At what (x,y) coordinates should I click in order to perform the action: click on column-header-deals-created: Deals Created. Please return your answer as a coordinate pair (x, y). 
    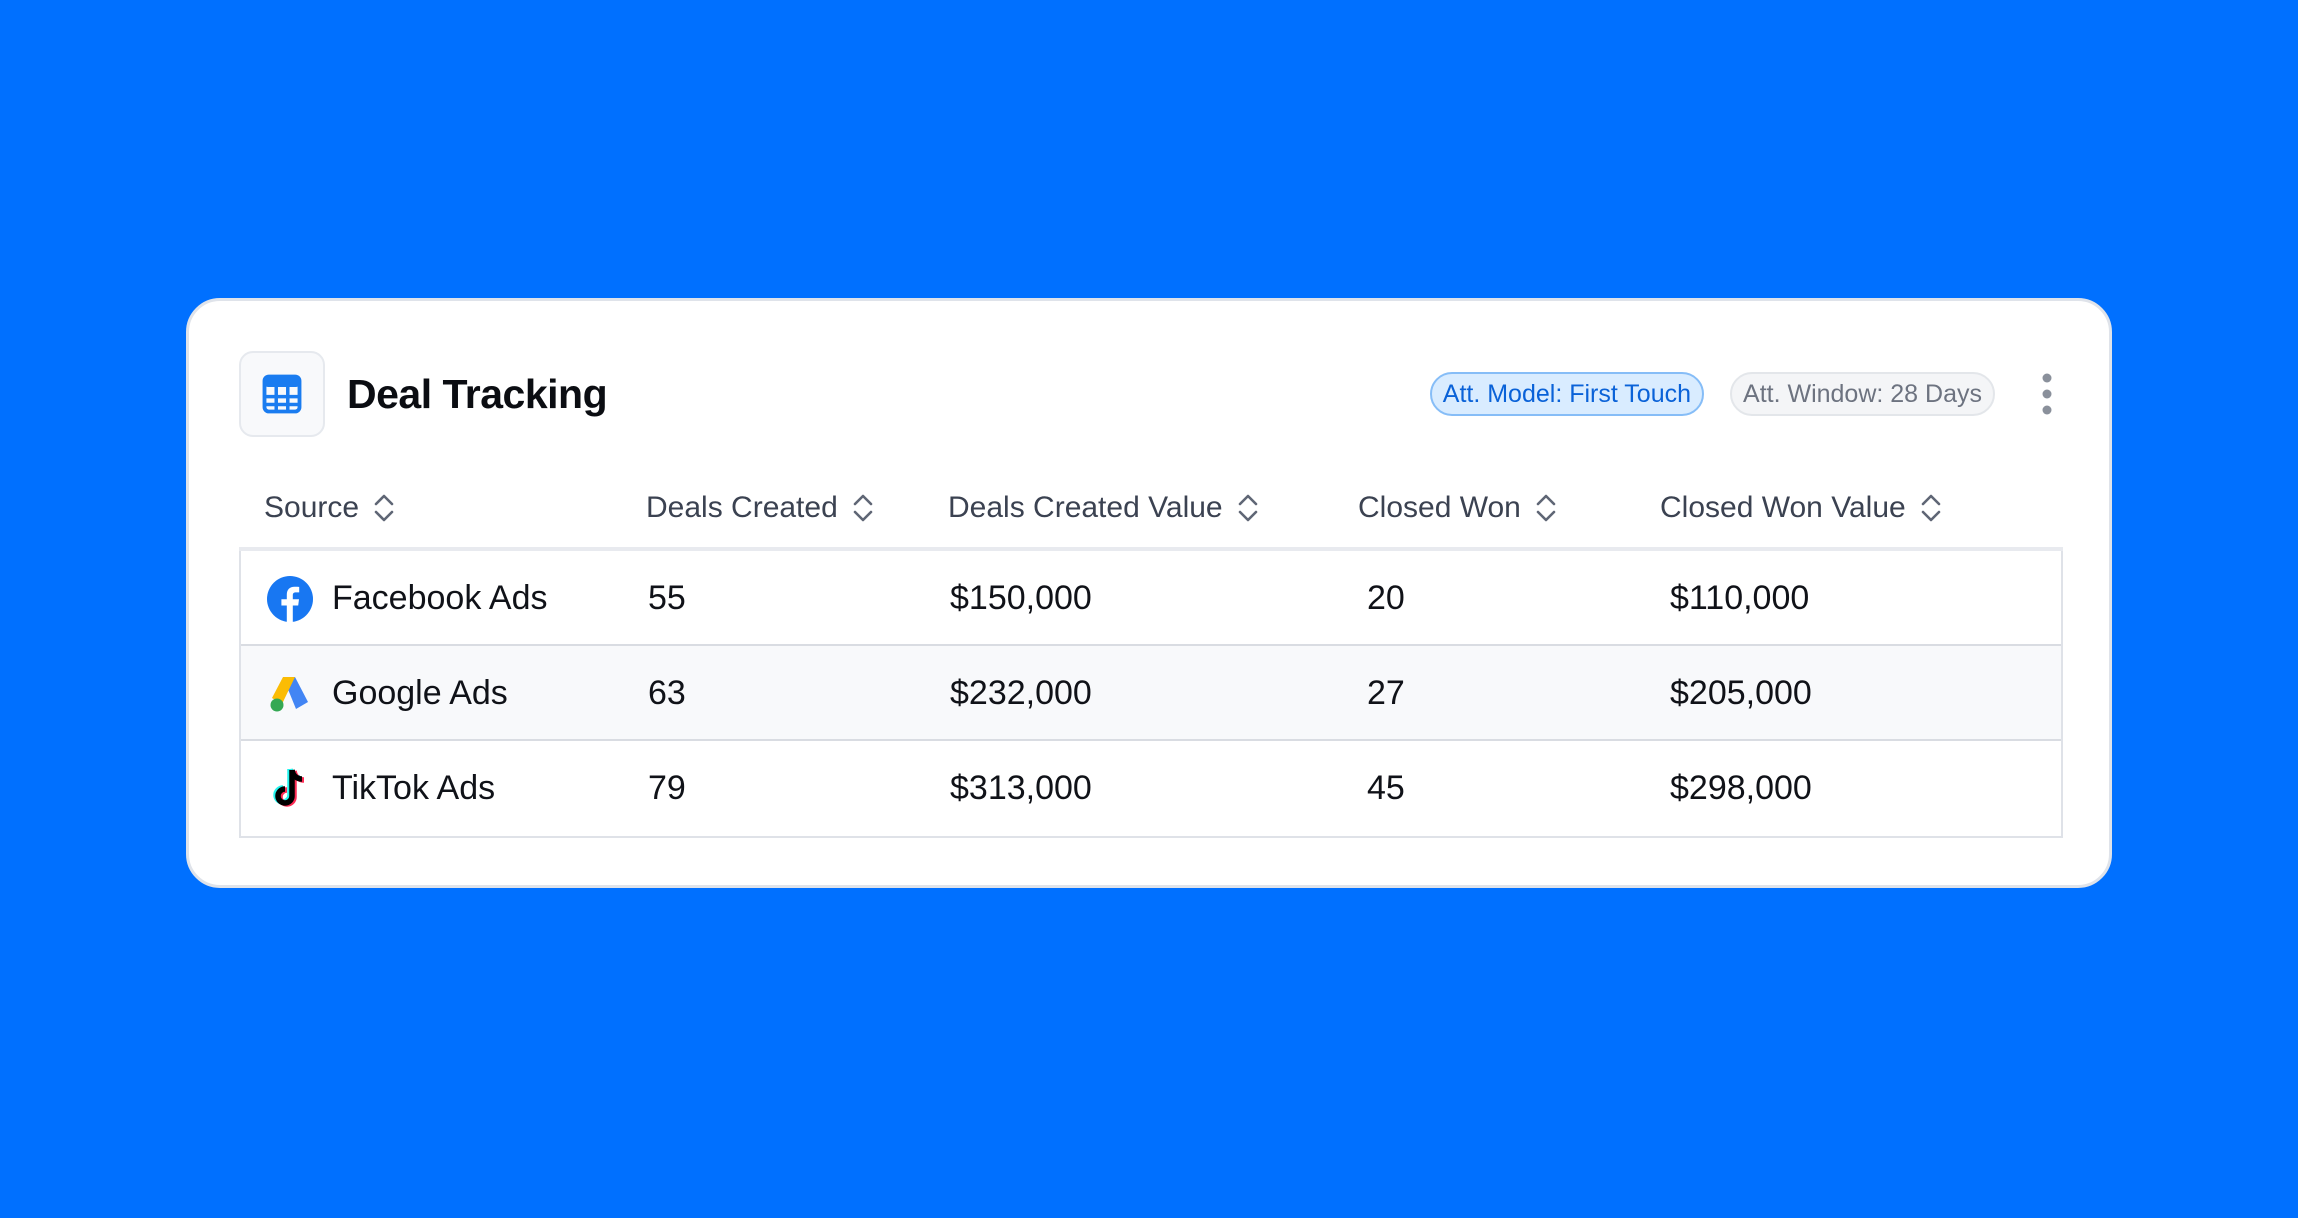
    Looking at the image, I should click on (760, 508).